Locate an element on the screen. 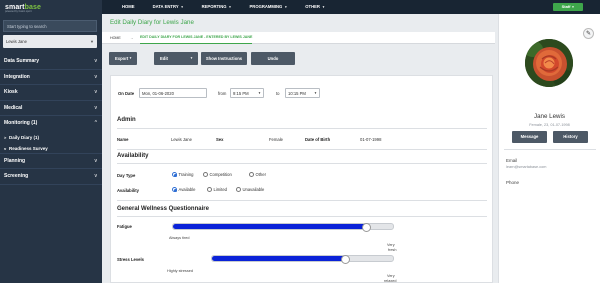 The image size is (600, 283). pencil-icon: ✎ is located at coordinates (588, 33).